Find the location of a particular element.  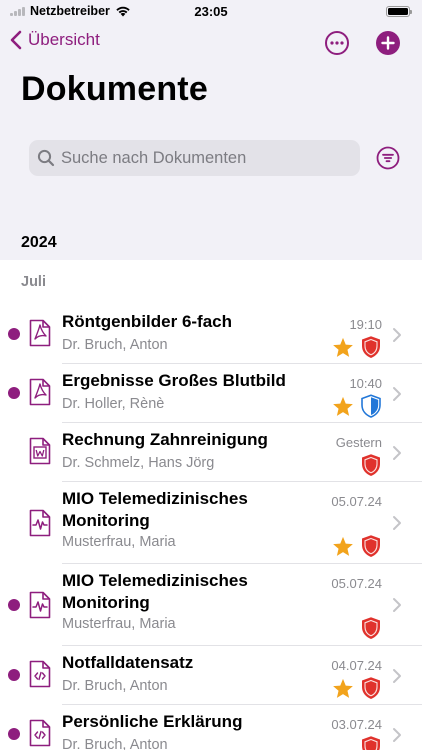

more-button is located at coordinates (337, 43).